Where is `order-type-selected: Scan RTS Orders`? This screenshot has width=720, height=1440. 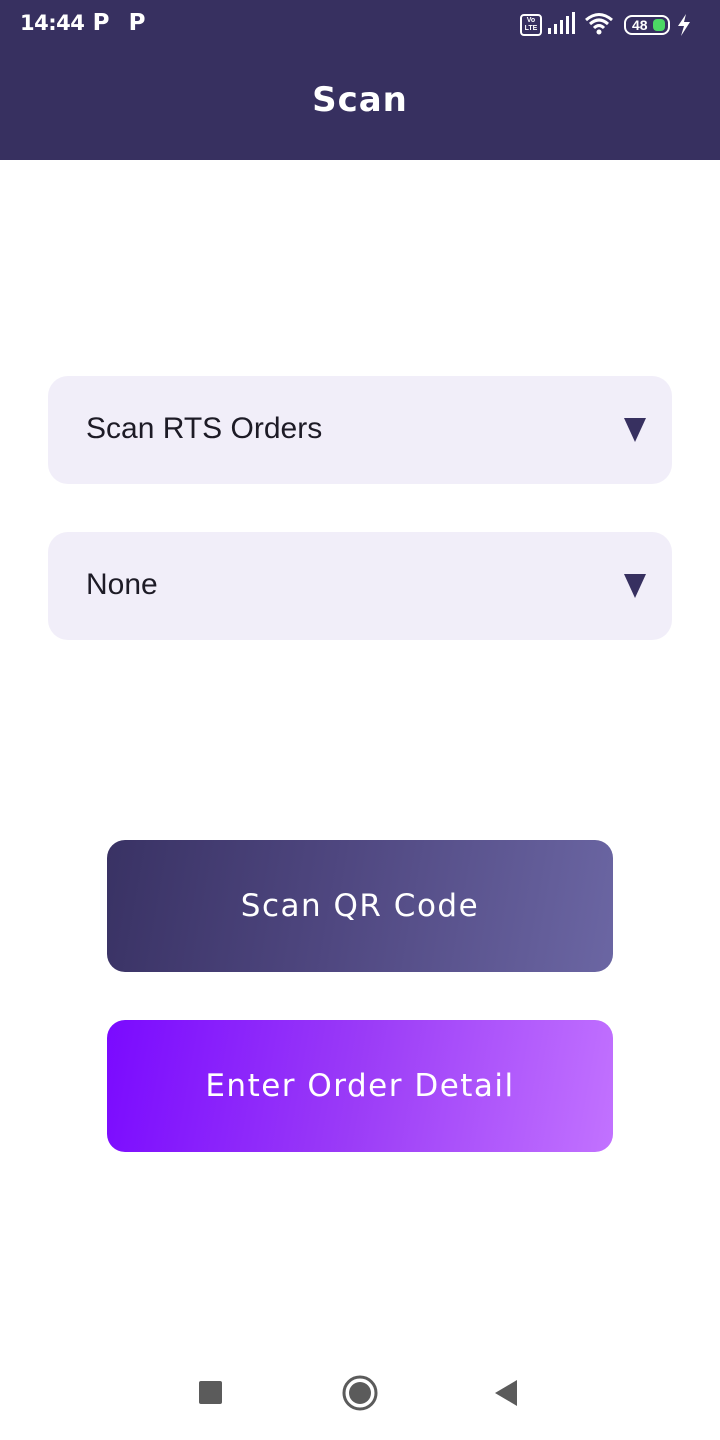
order-type-selected: Scan RTS Orders is located at coordinates (204, 428).